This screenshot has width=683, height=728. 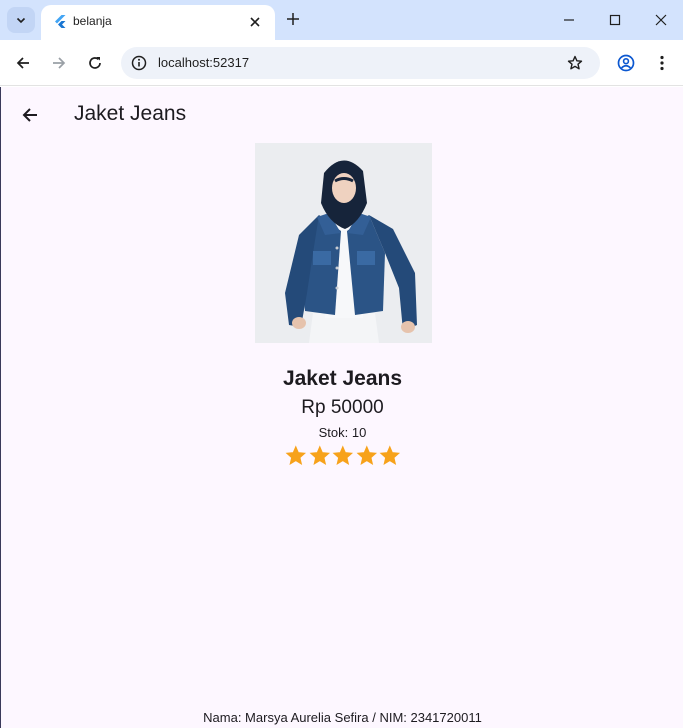 I want to click on new-tab-button, so click(x=293, y=19).